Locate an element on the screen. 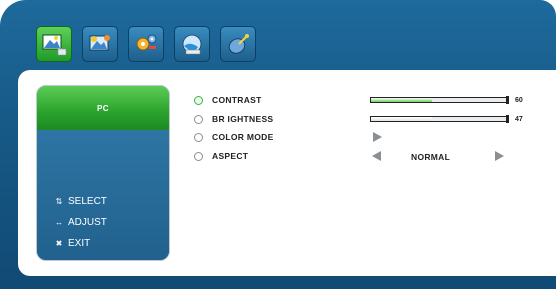  tab-satellite is located at coordinates (238, 44).